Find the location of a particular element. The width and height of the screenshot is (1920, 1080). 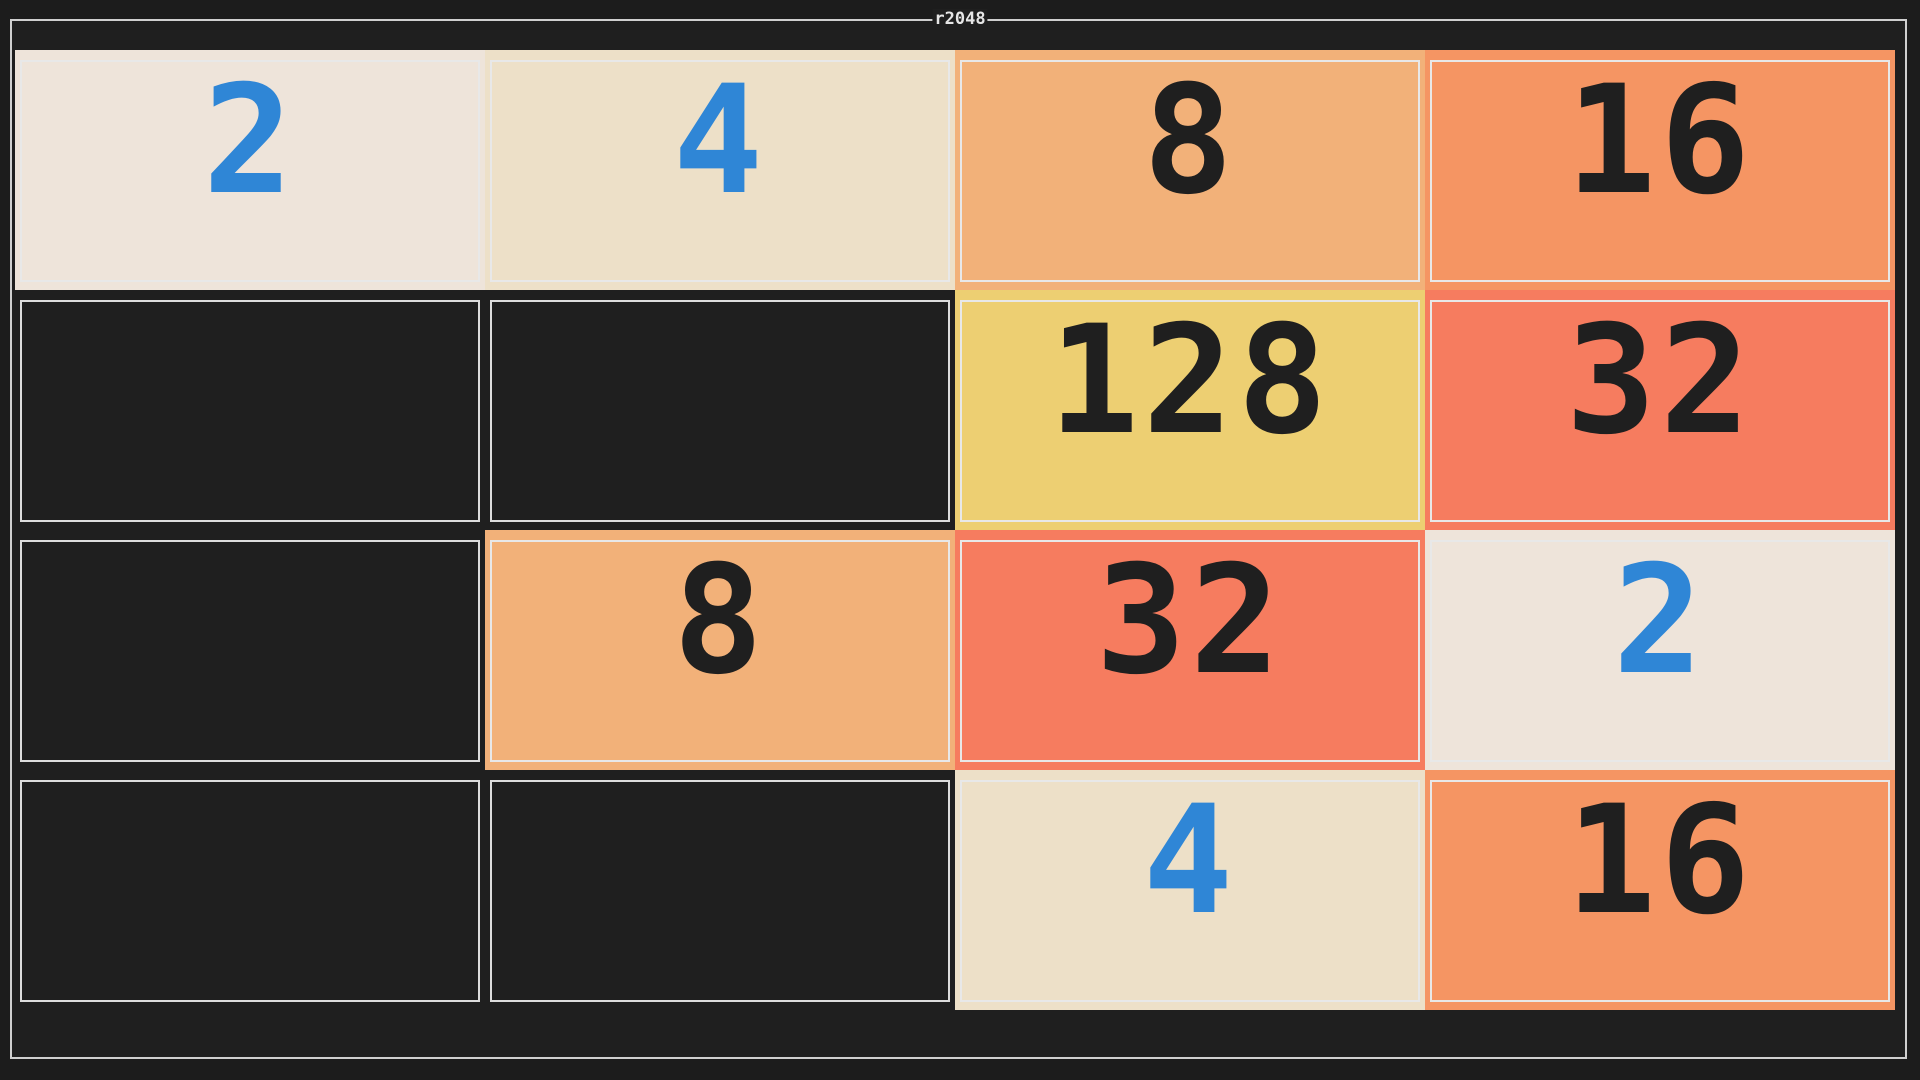

tile-128: 128 is located at coordinates (1190, 410).